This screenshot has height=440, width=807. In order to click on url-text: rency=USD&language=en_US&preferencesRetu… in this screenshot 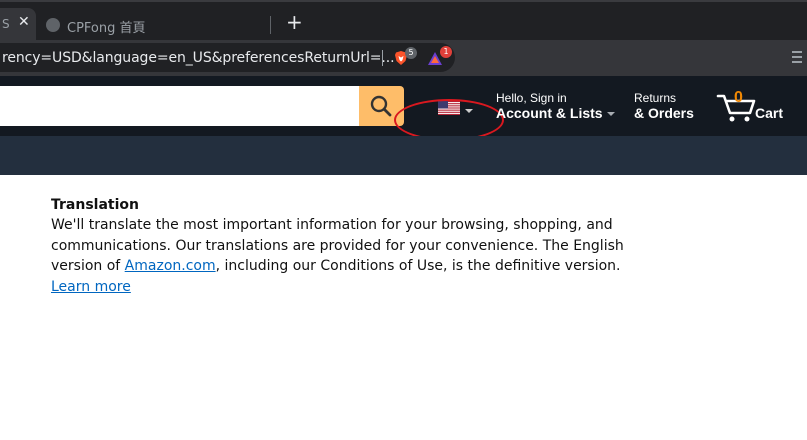, I will do `click(198, 58)`.